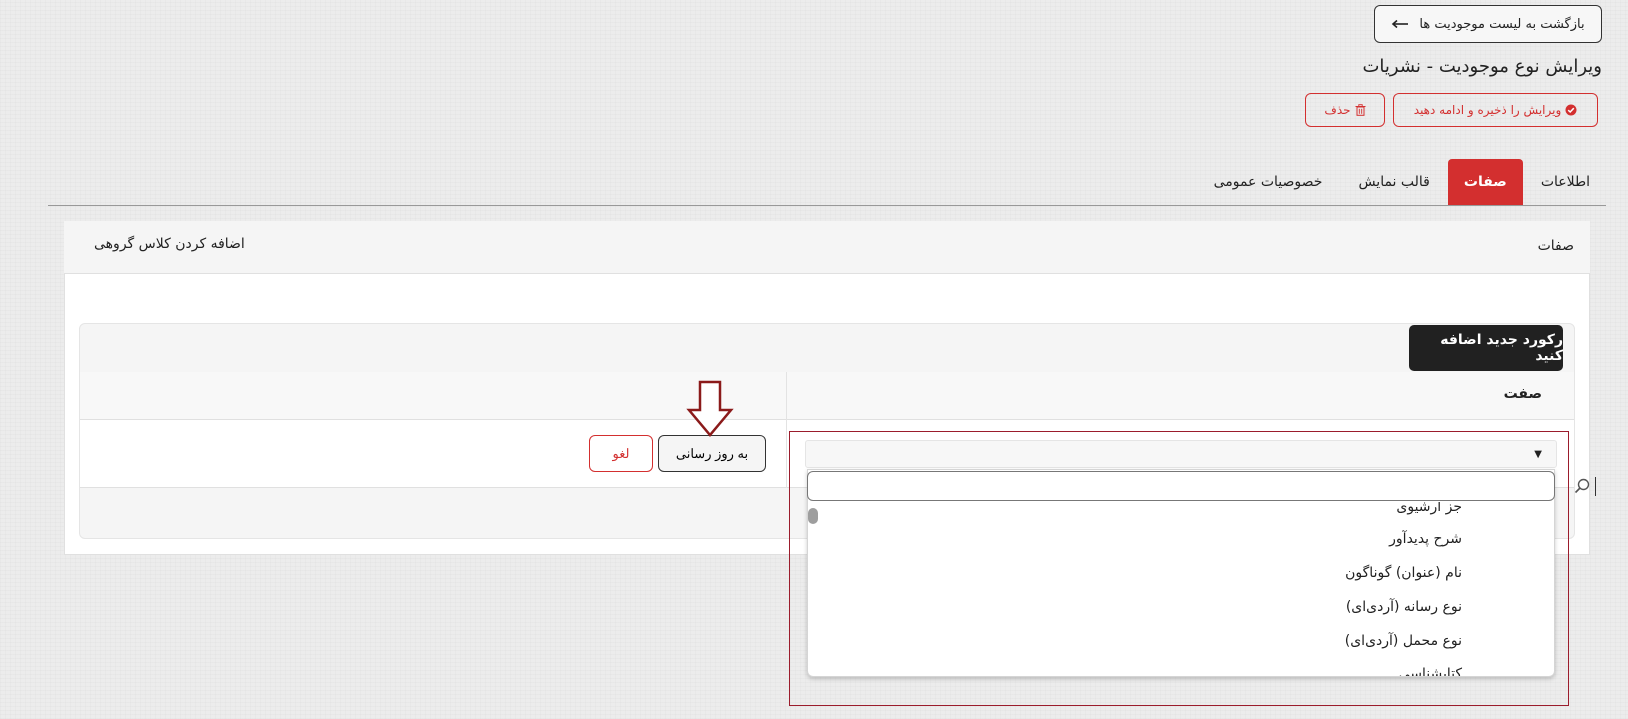 Image resolution: width=1628 pixels, height=719 pixels. I want to click on panel-header, so click(827, 247).